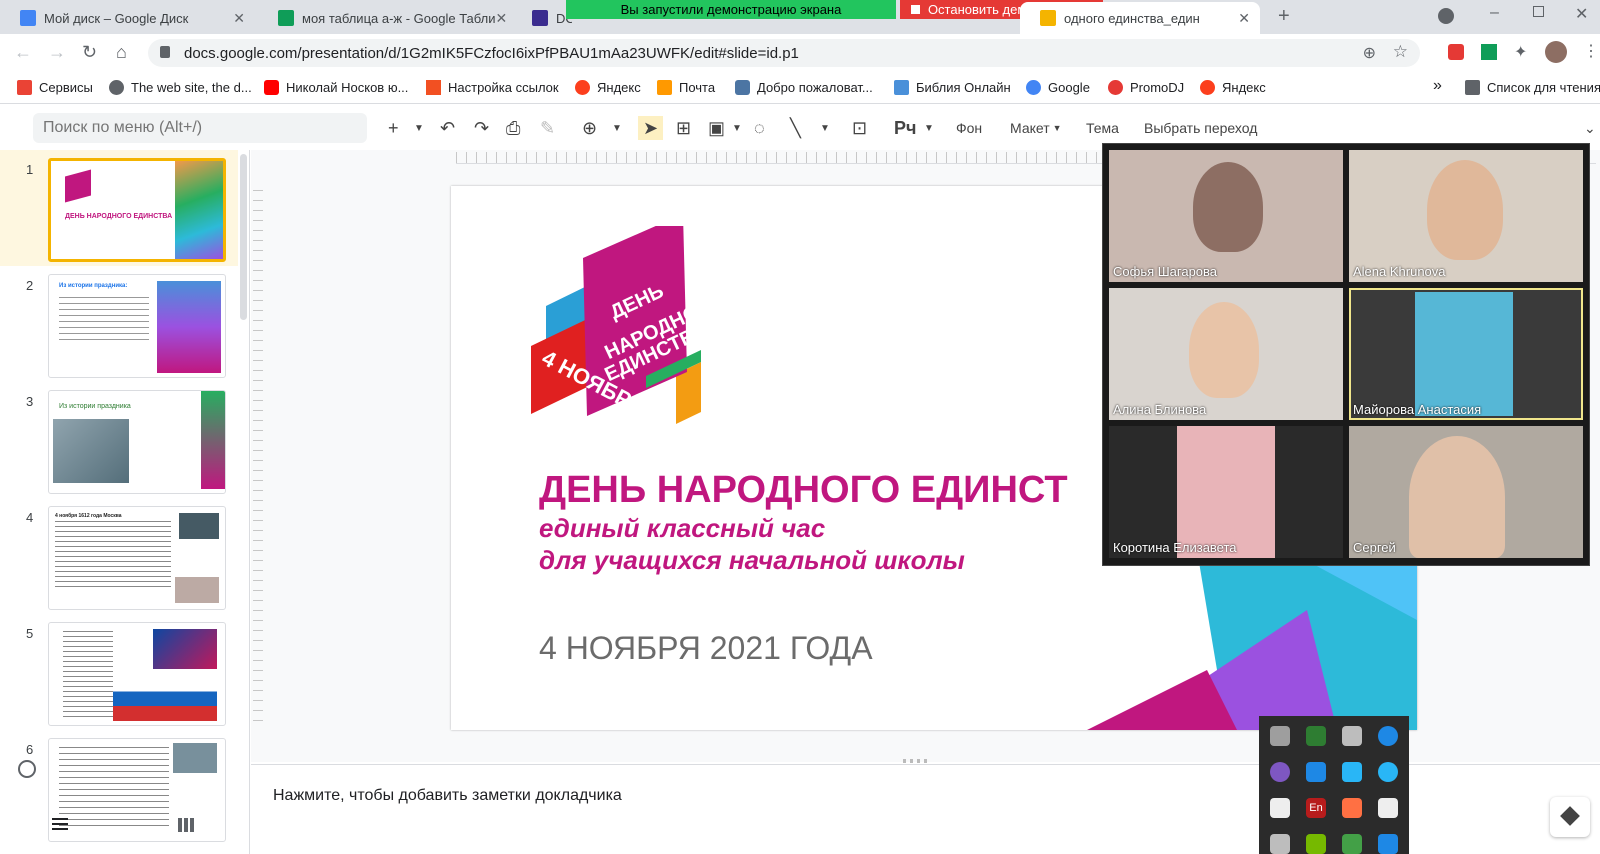 The height and width of the screenshot is (854, 1600). I want to click on bookmark-label: Яндекс, so click(619, 87).